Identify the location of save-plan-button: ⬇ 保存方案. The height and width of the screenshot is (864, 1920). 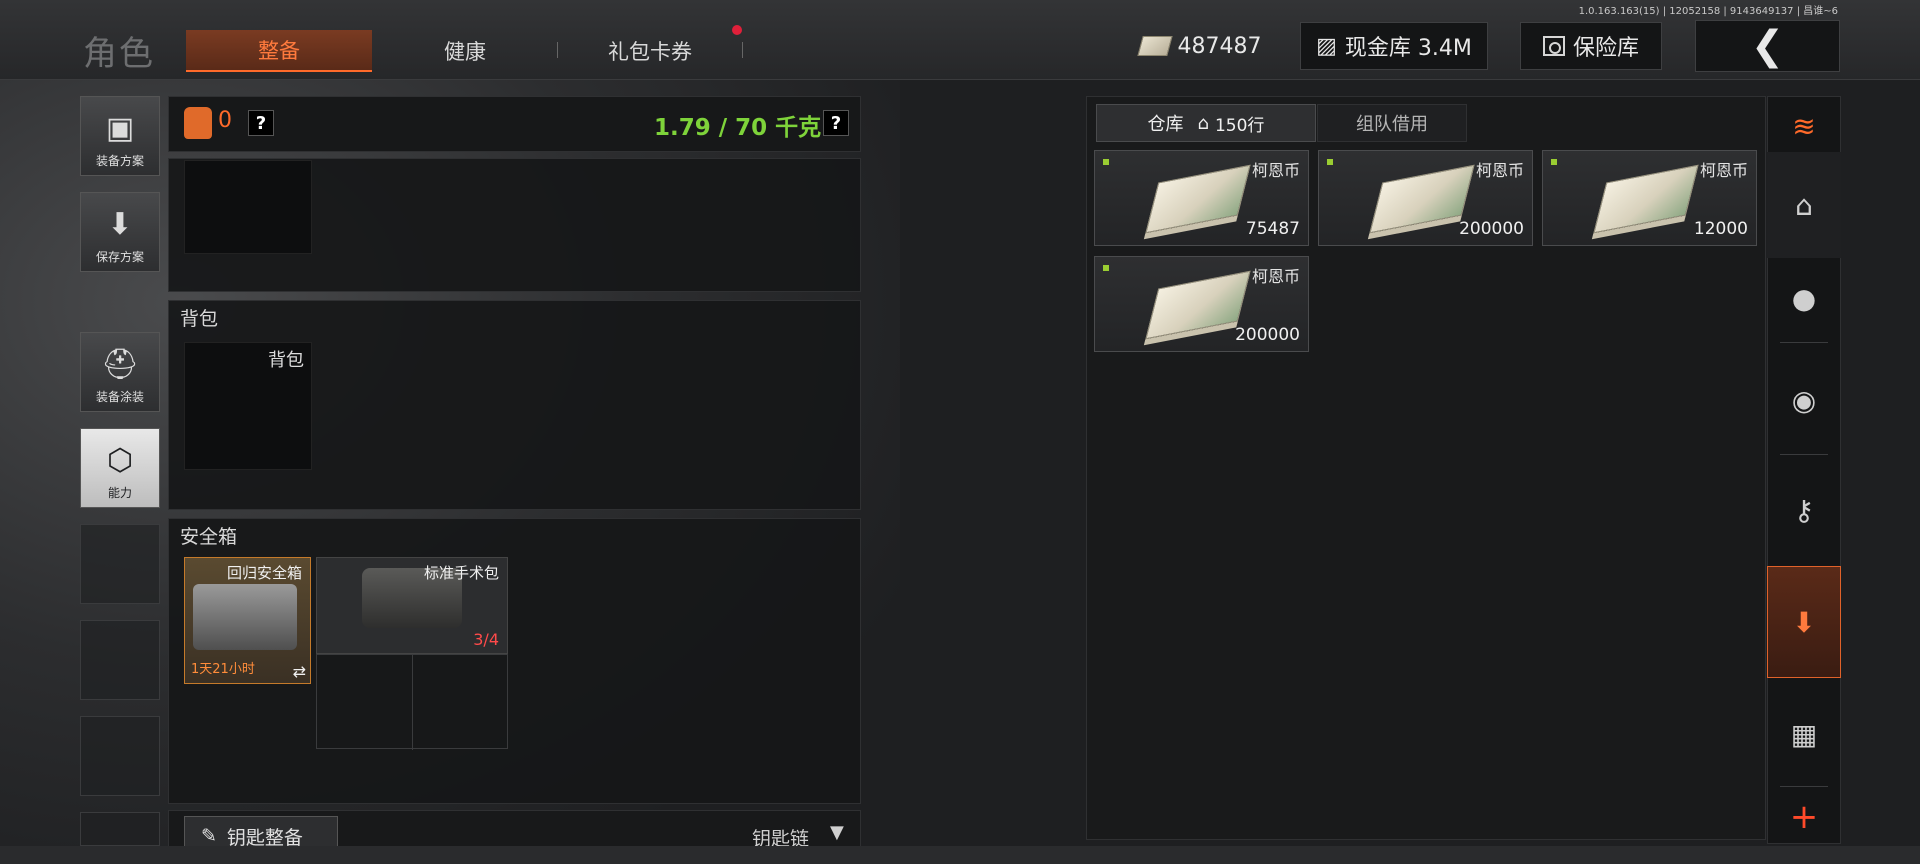
(120, 232).